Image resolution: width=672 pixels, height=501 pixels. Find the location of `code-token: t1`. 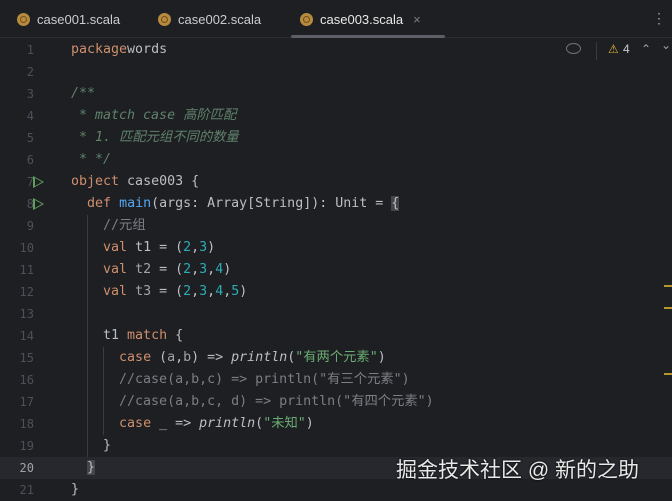

code-token: t1 is located at coordinates (99, 335).